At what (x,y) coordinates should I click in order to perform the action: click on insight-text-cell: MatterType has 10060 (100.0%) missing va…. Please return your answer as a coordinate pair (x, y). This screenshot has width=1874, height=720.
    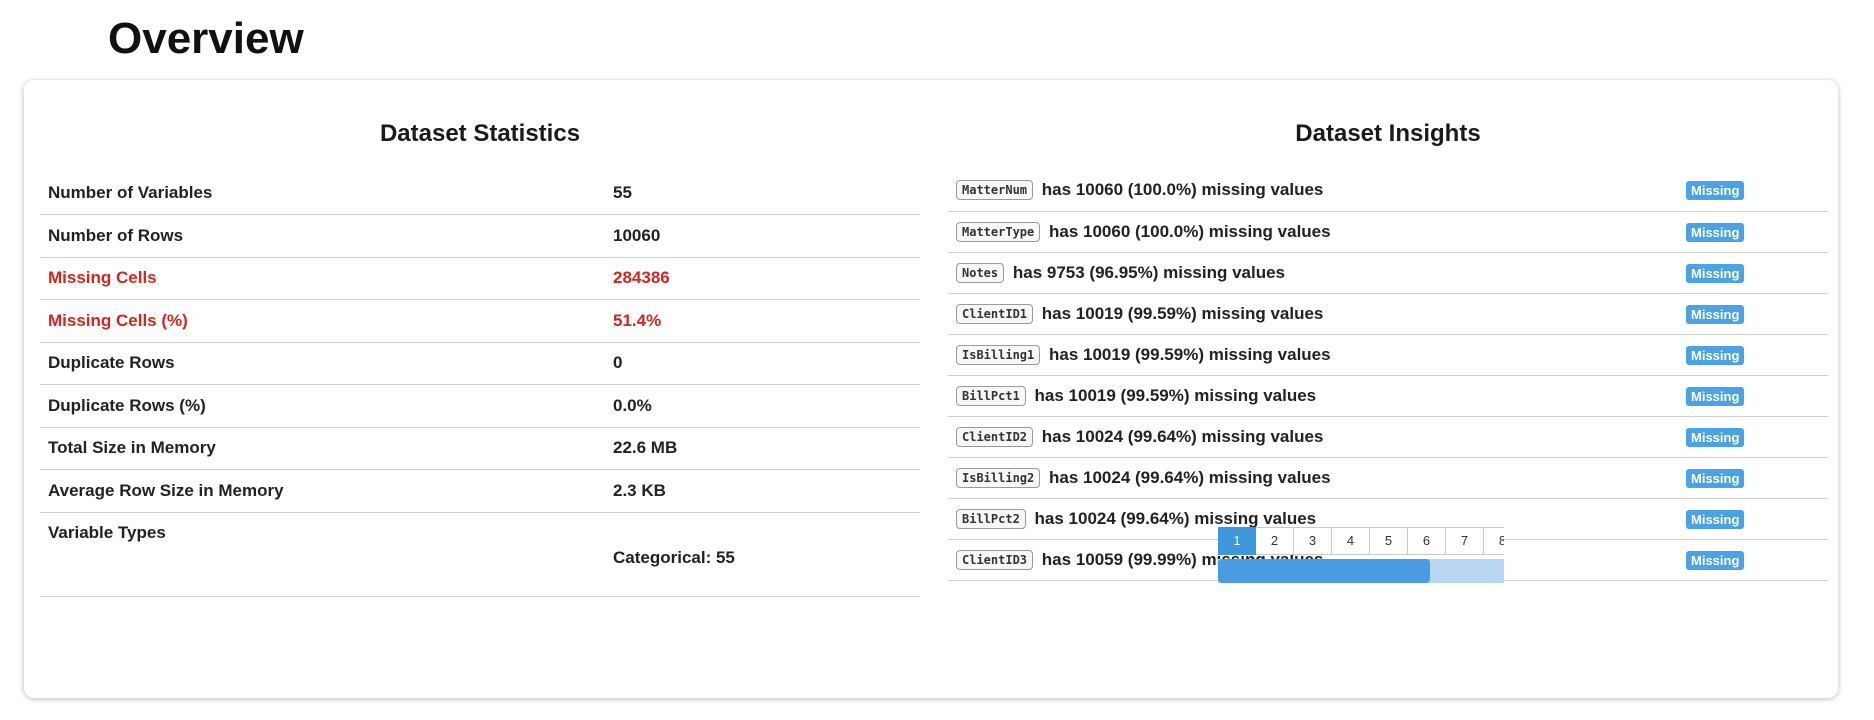
    Looking at the image, I should click on (1313, 232).